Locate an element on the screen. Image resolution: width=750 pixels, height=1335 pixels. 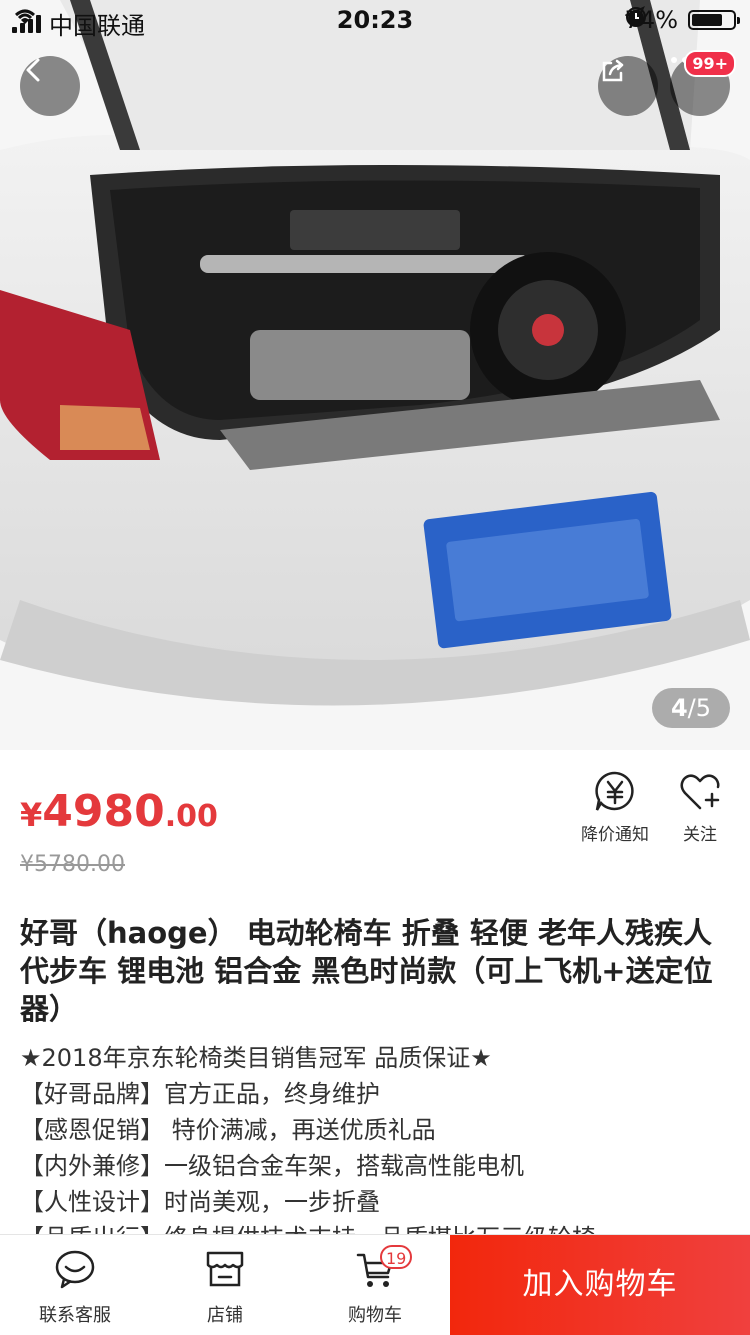
cart-label: 购物车 is located at coordinates (375, 1315).